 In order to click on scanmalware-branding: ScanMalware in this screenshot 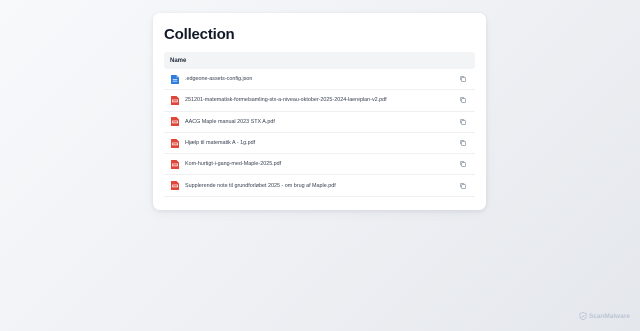, I will do `click(604, 316)`.